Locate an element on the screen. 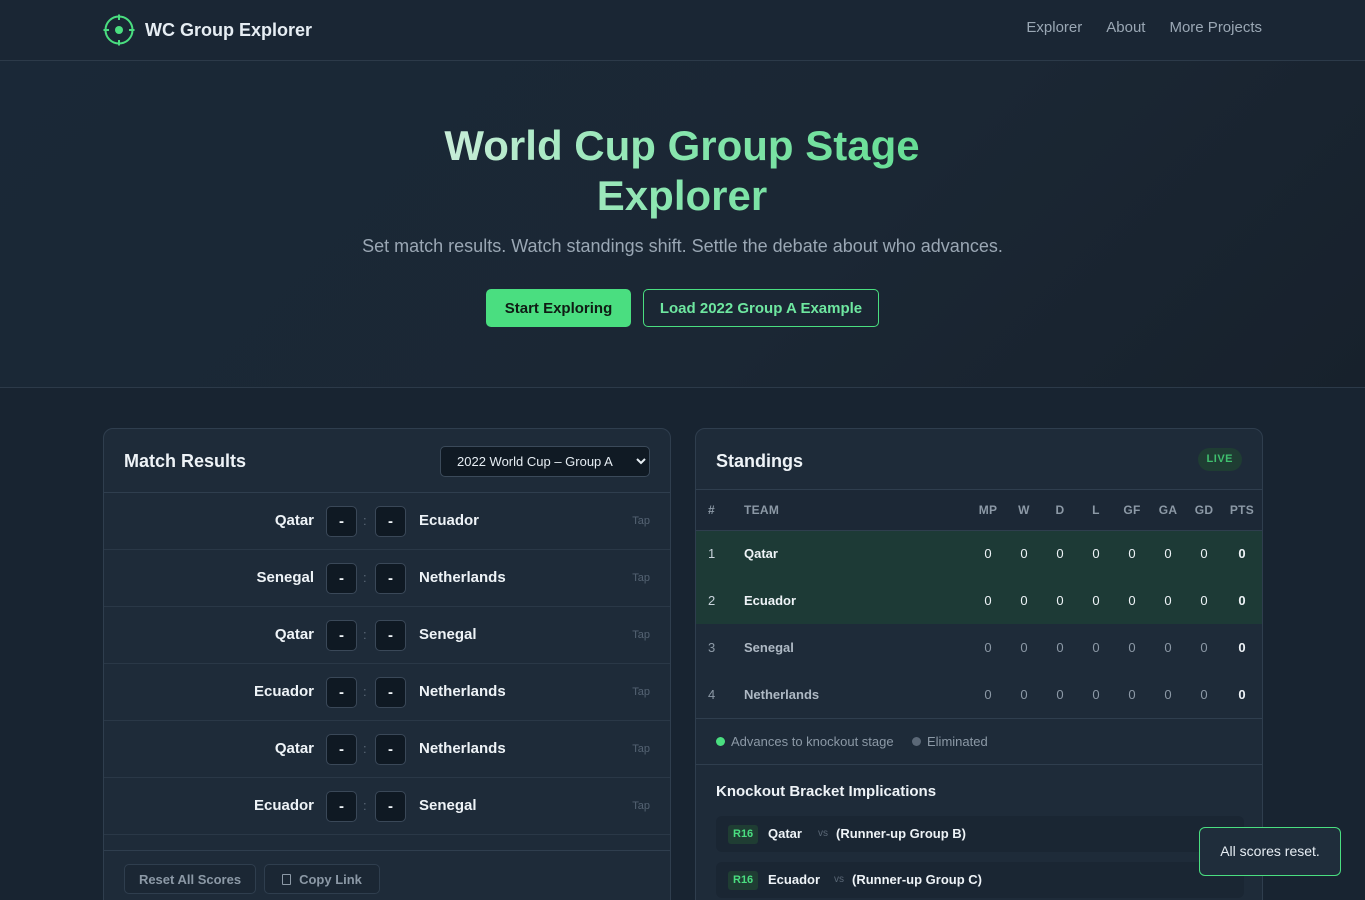  crosshair-icon is located at coordinates (119, 30).